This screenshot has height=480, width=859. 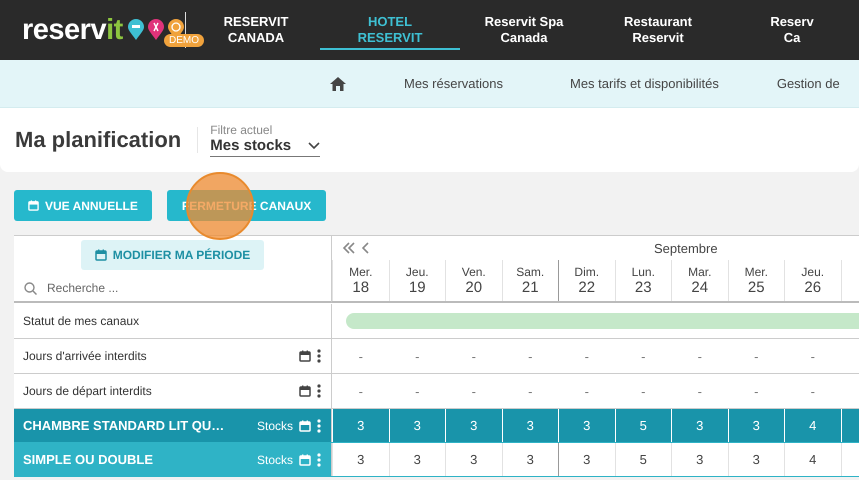 What do you see at coordinates (72, 30) in the screenshot?
I see `logo: reservit` at bounding box center [72, 30].